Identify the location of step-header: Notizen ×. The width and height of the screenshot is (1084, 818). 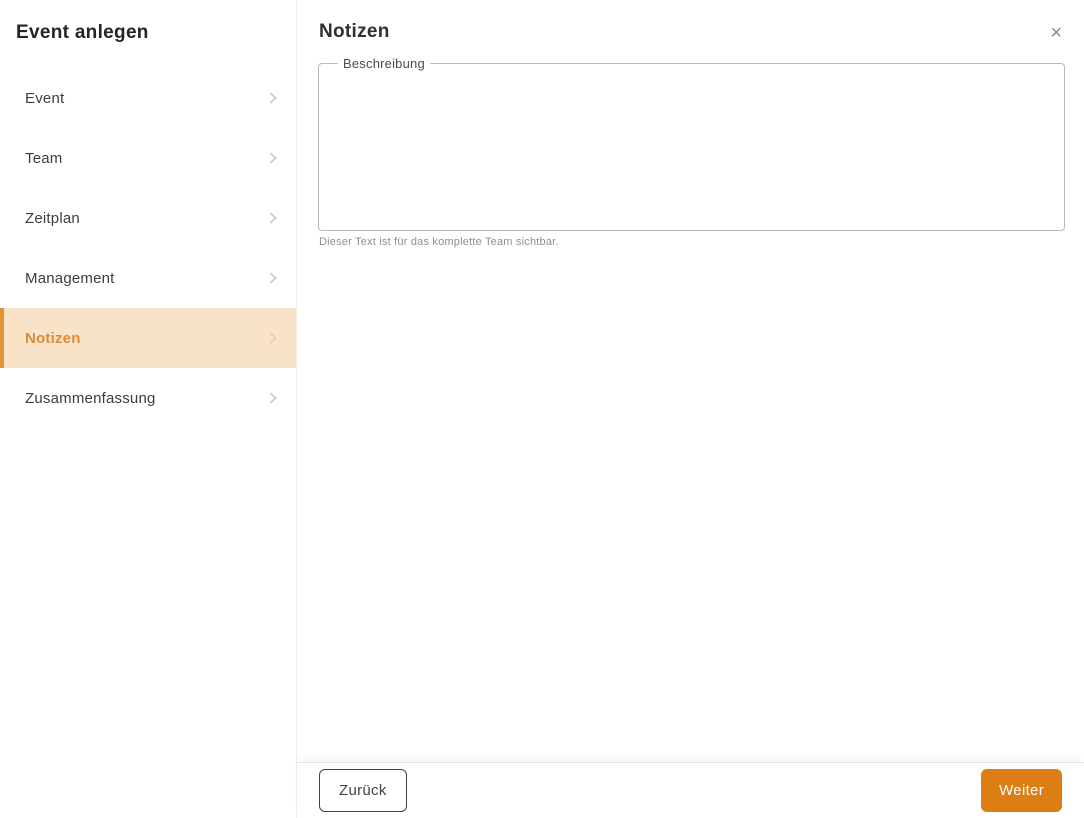
(690, 23).